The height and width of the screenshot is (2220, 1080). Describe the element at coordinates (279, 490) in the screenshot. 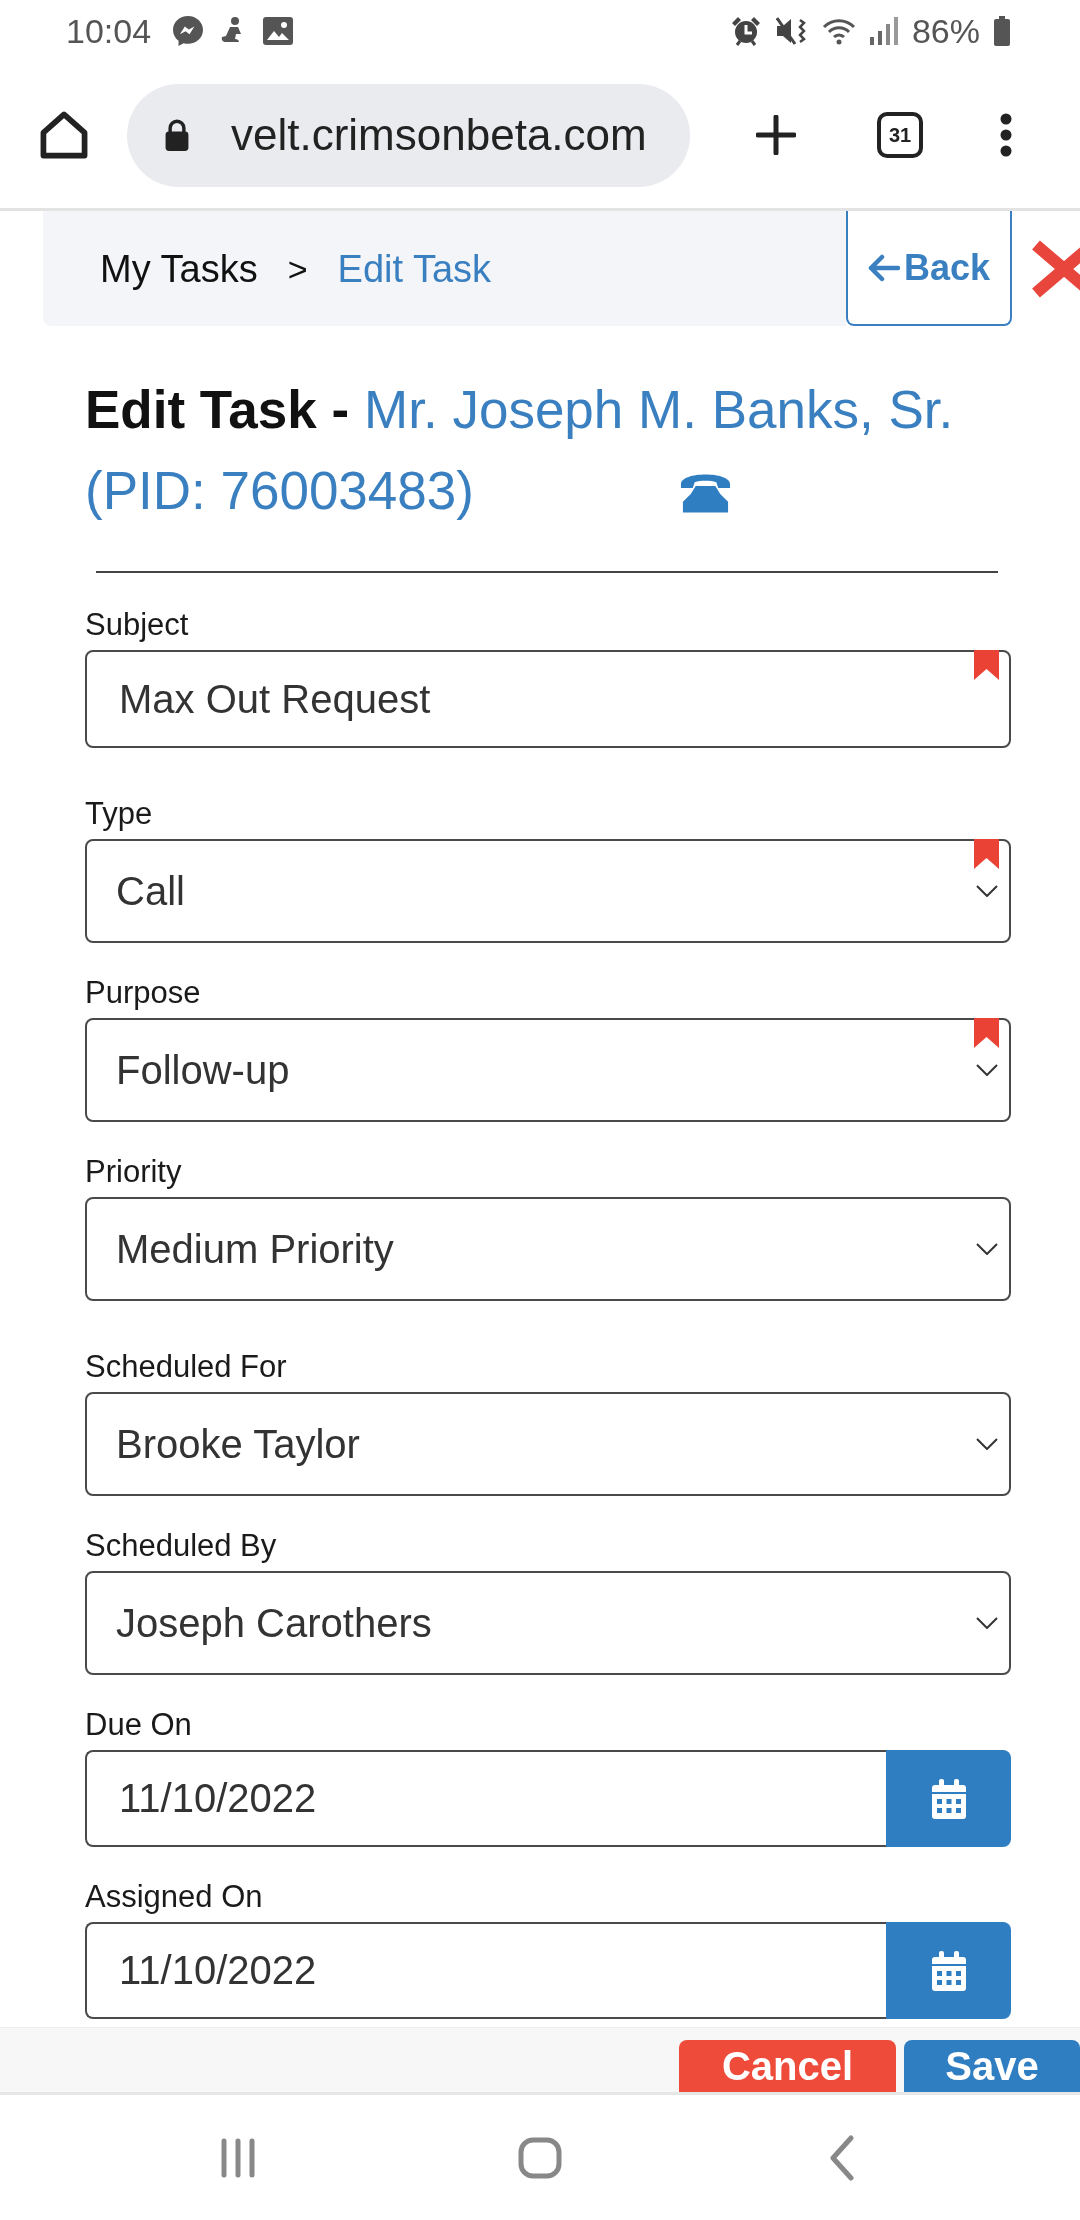

I see `patient-id-link: (PID: 76003483)` at that location.